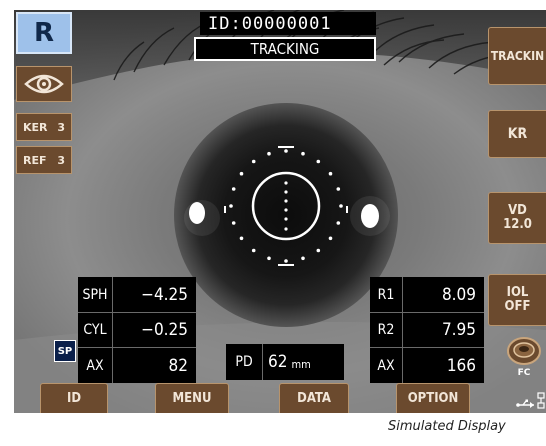  I want to click on r1-label: R1, so click(386, 294).